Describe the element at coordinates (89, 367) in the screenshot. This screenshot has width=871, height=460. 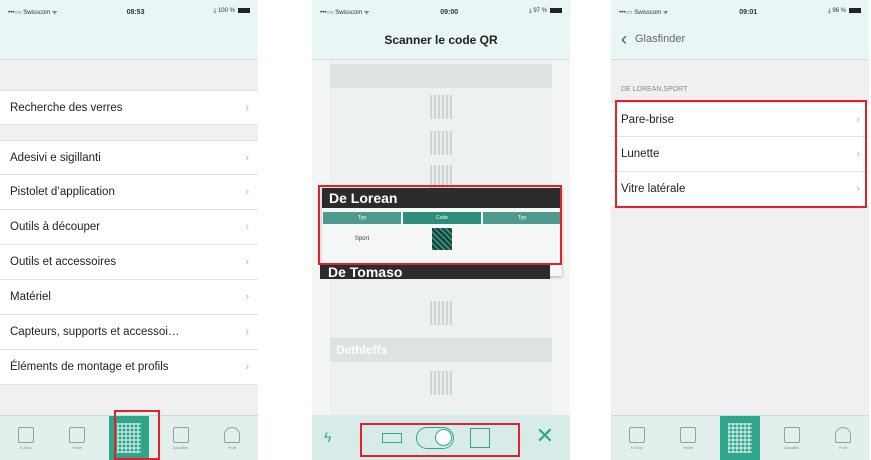
I see `menu-item-label: Éléments de montage et profils` at that location.